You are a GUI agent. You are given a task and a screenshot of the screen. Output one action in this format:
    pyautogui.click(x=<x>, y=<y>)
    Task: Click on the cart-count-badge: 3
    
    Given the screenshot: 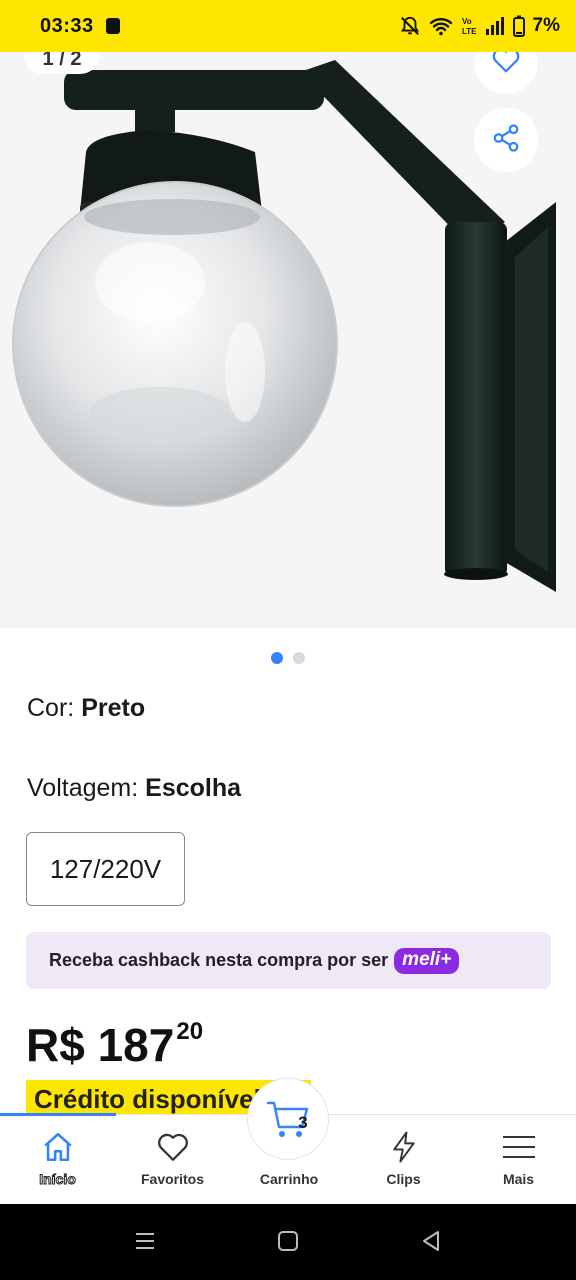 What is the action you would take?
    pyautogui.click(x=303, y=1122)
    